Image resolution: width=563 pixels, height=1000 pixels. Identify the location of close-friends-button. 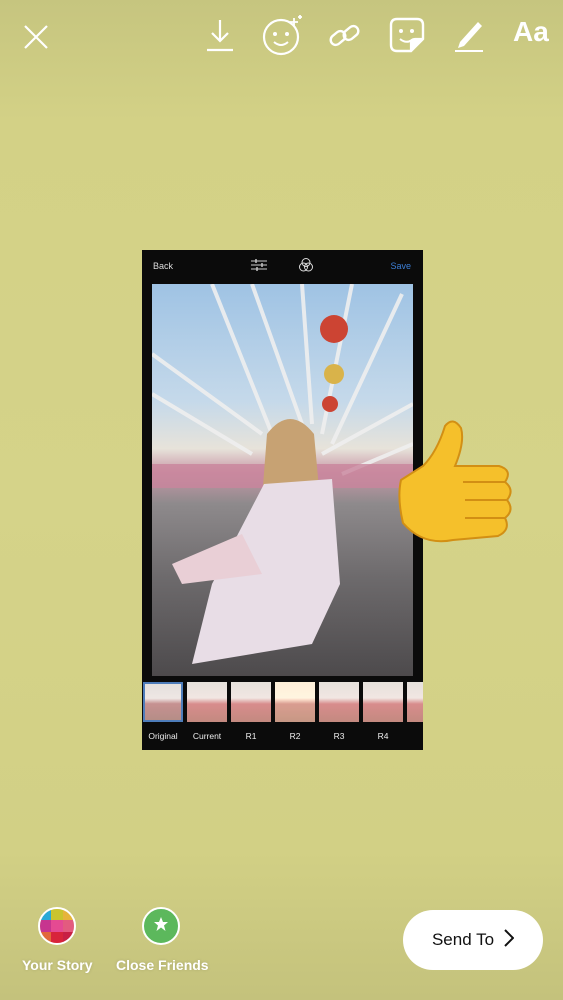
(161, 926).